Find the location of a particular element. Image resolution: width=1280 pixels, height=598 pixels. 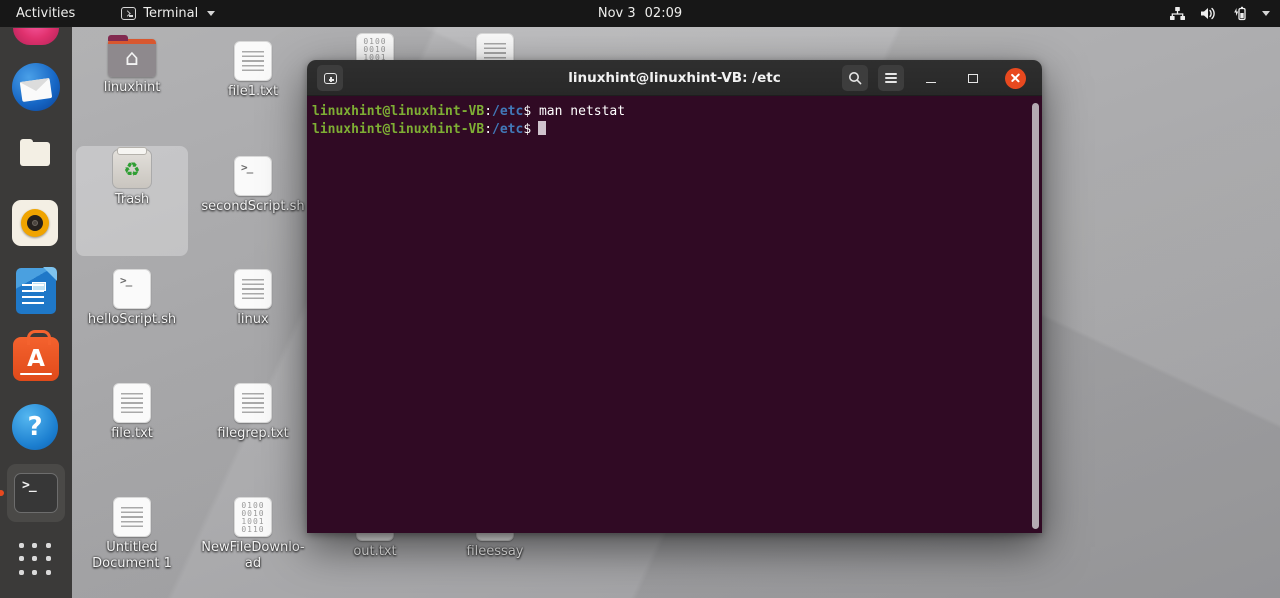

desktop-icon-filegrep: filegrep.txt is located at coordinates (253, 411).